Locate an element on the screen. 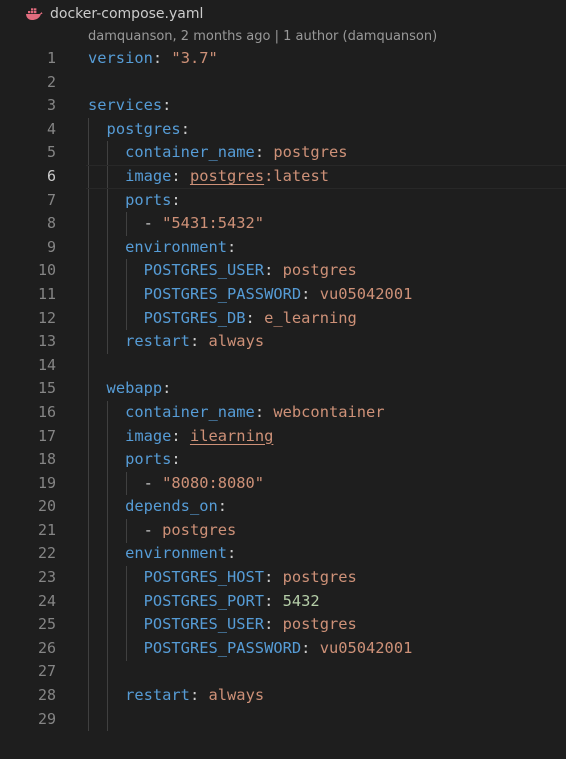 This screenshot has width=566, height=759. code-line: 23 POSTGRES_HOST: postgres is located at coordinates (283, 578).